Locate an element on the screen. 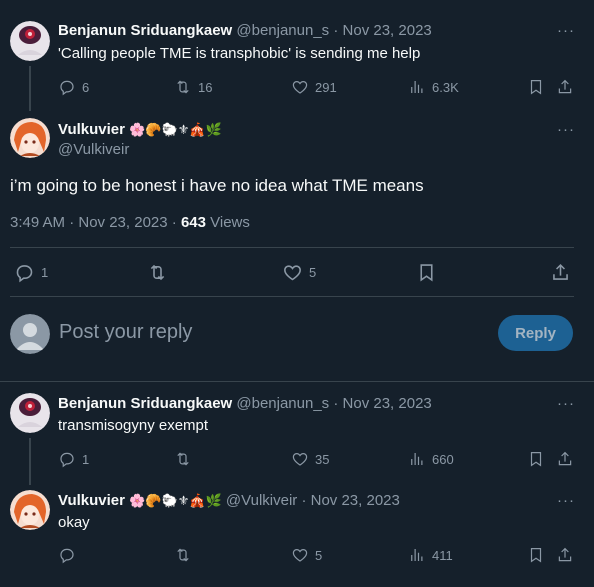 The image size is (594, 587). reply-input: Post your reply is located at coordinates (125, 332).